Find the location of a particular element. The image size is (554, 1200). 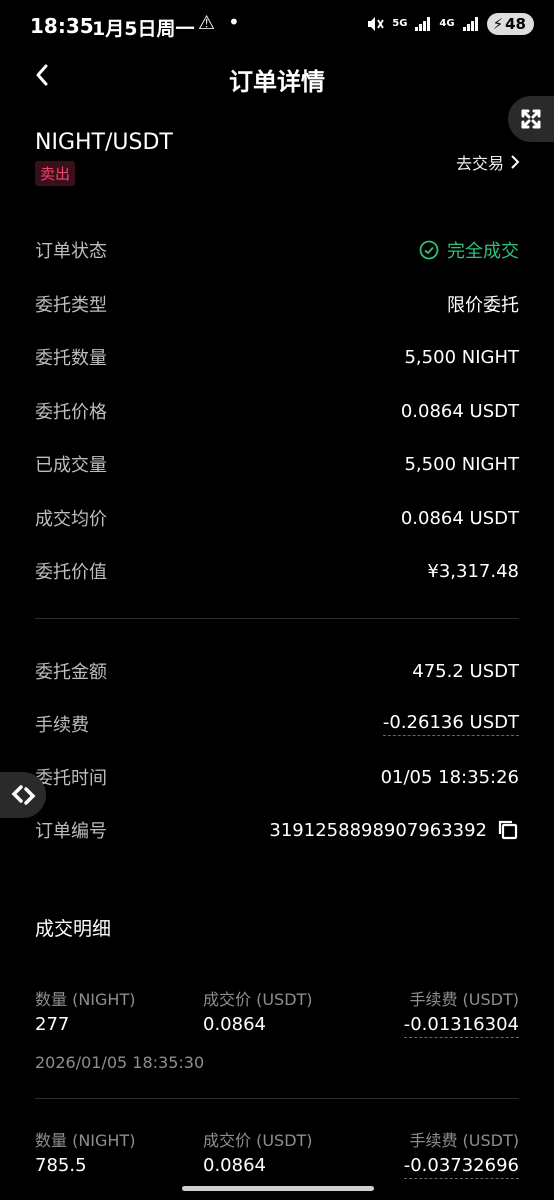

top-bar: 订单详情 is located at coordinates (277, 78).